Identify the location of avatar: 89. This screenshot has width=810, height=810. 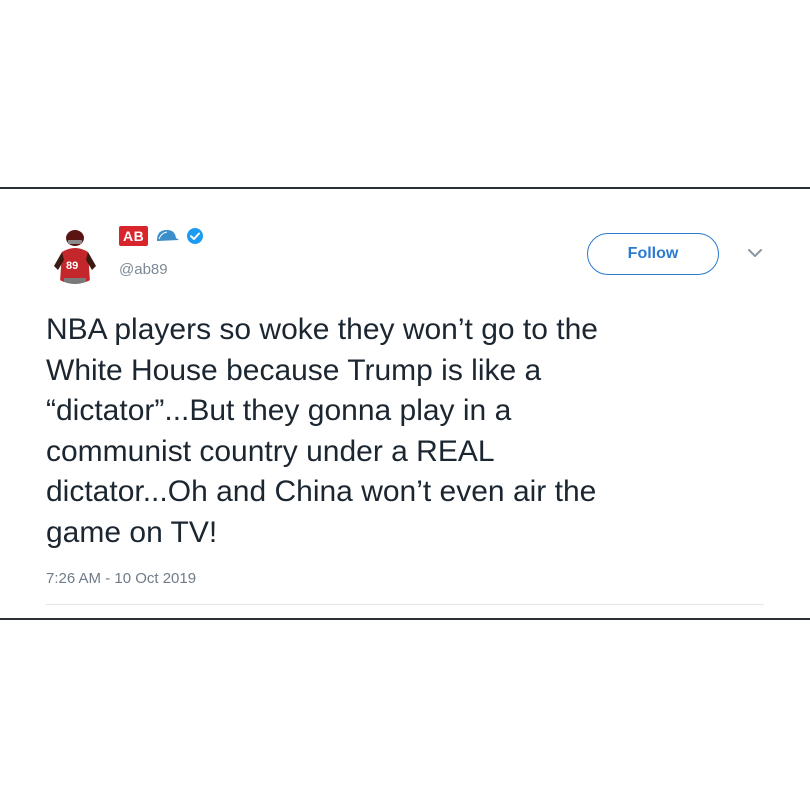
(75, 253).